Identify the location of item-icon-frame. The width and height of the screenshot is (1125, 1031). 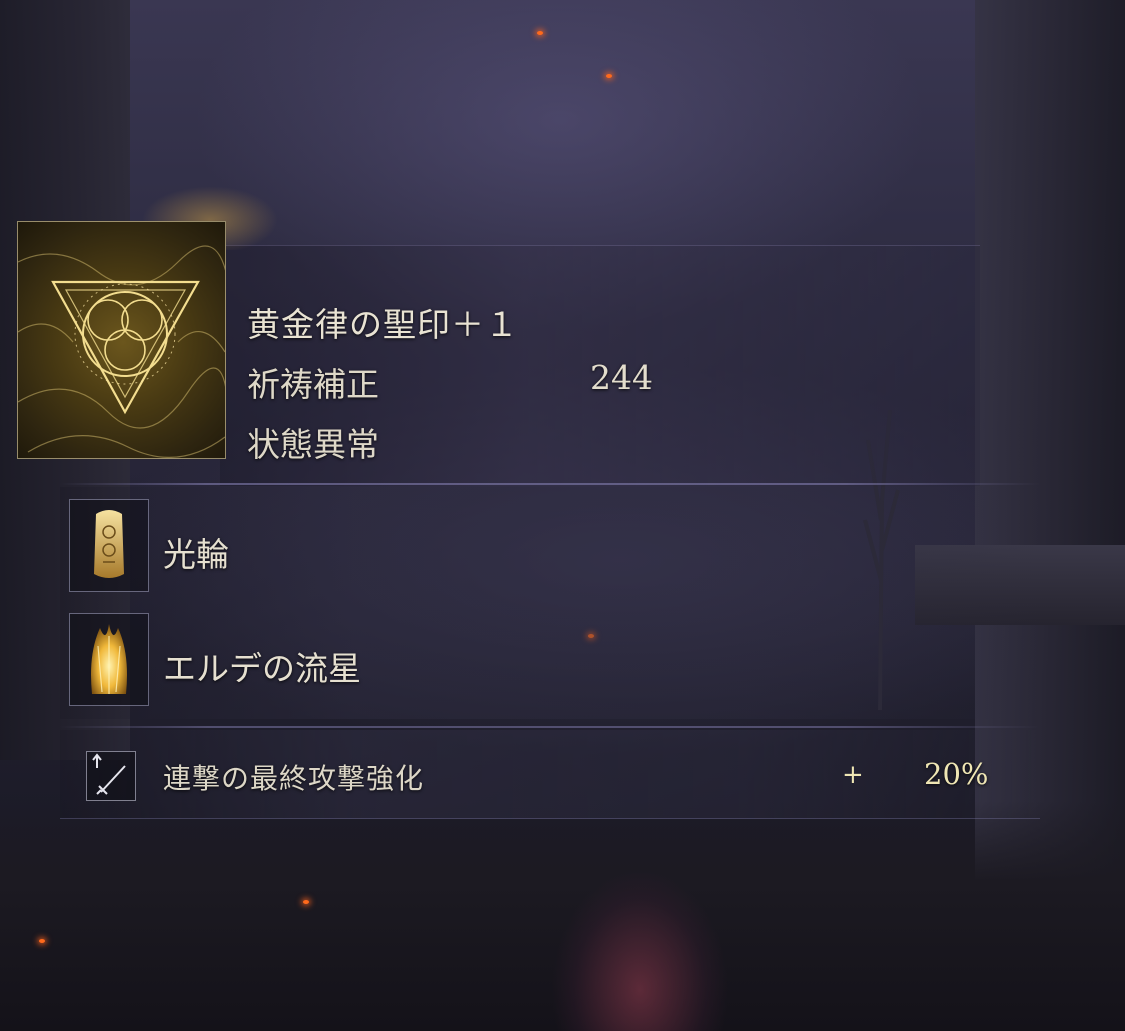
(121, 340).